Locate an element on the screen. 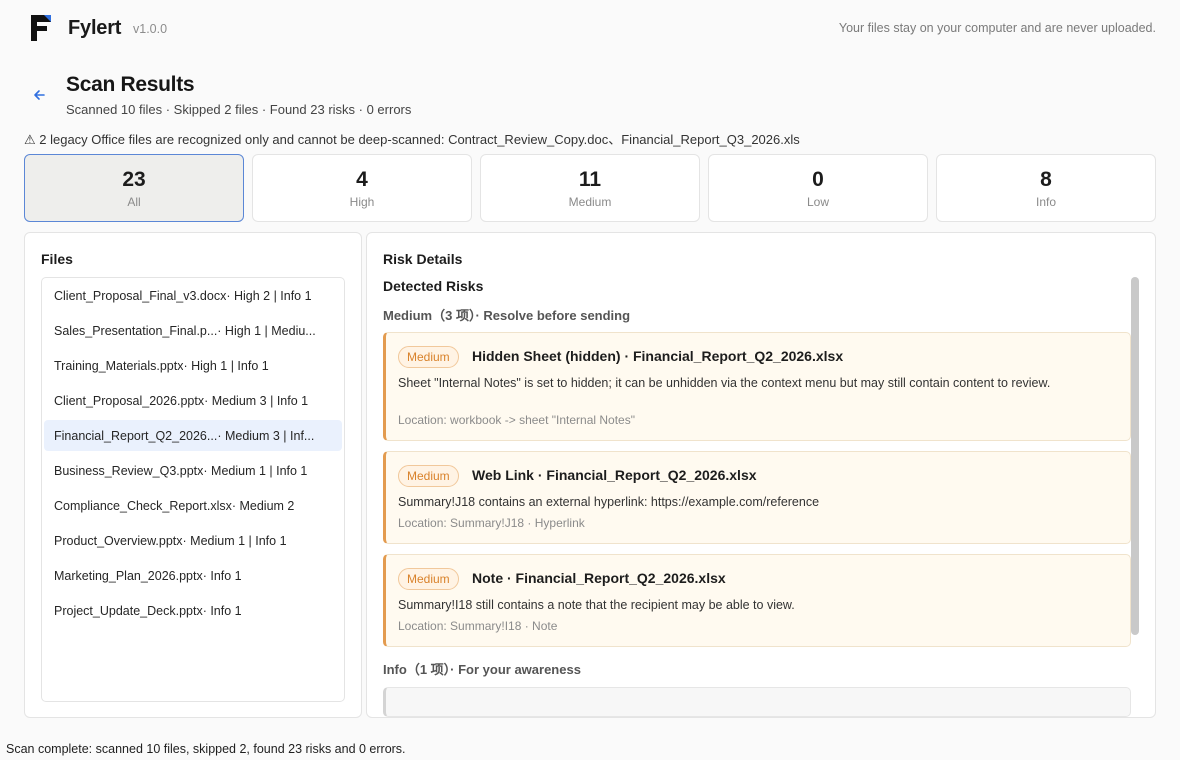  app-name: Fylert is located at coordinates (95, 28).